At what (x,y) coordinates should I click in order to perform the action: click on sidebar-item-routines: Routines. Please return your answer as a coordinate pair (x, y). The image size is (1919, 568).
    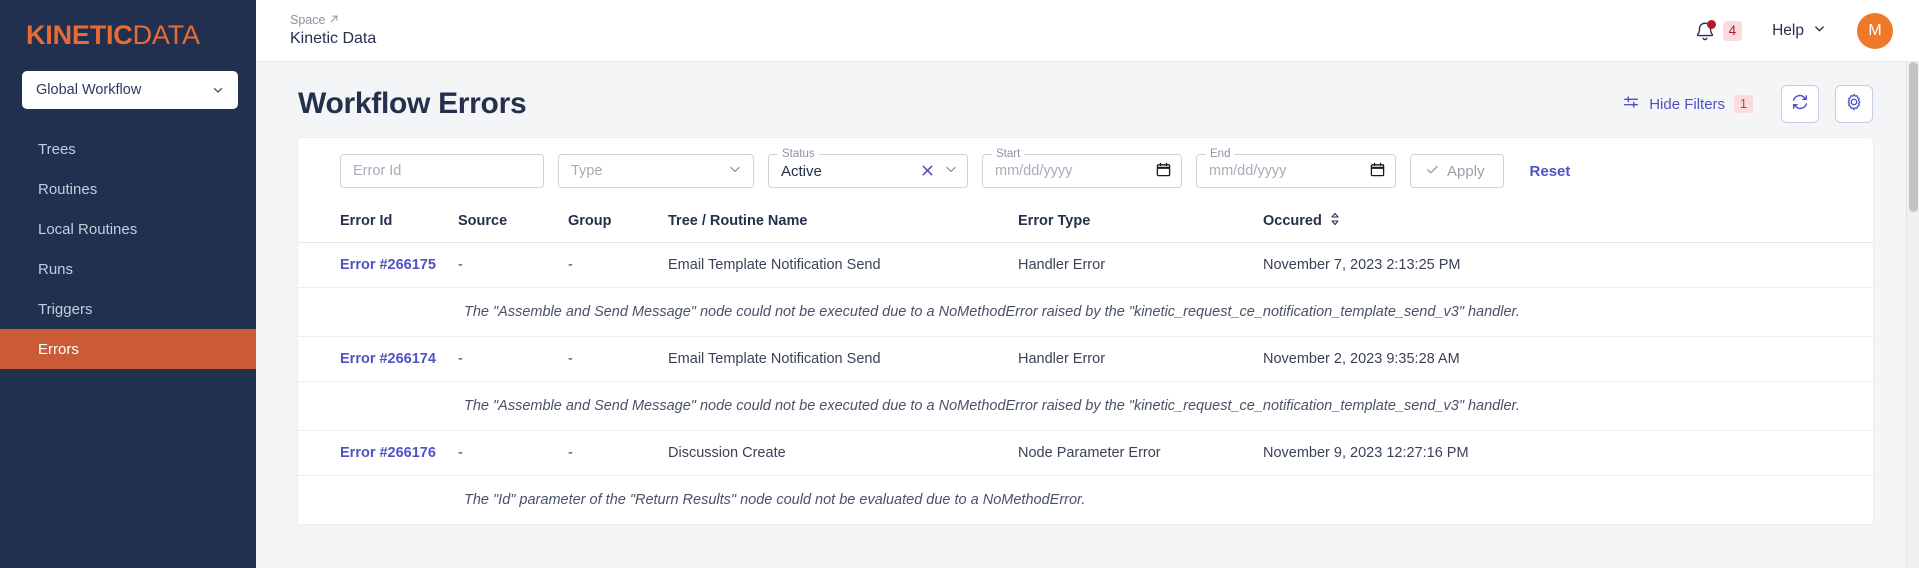
    Looking at the image, I should click on (128, 189).